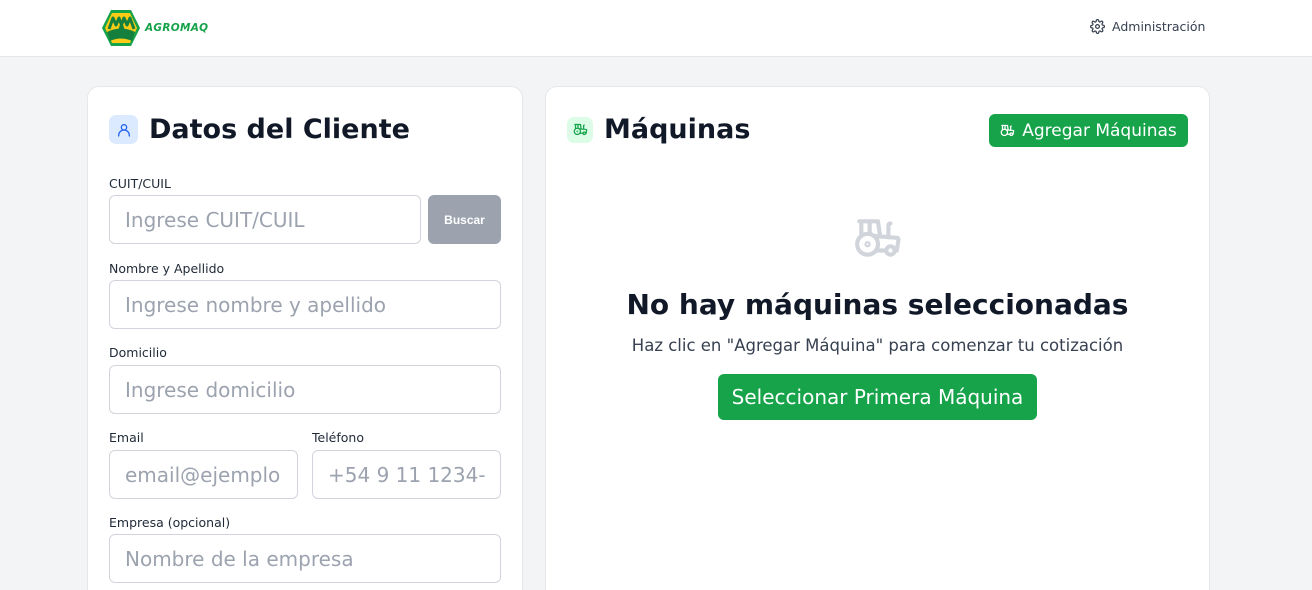 This screenshot has width=1312, height=590. I want to click on tractor-icon-badge, so click(580, 129).